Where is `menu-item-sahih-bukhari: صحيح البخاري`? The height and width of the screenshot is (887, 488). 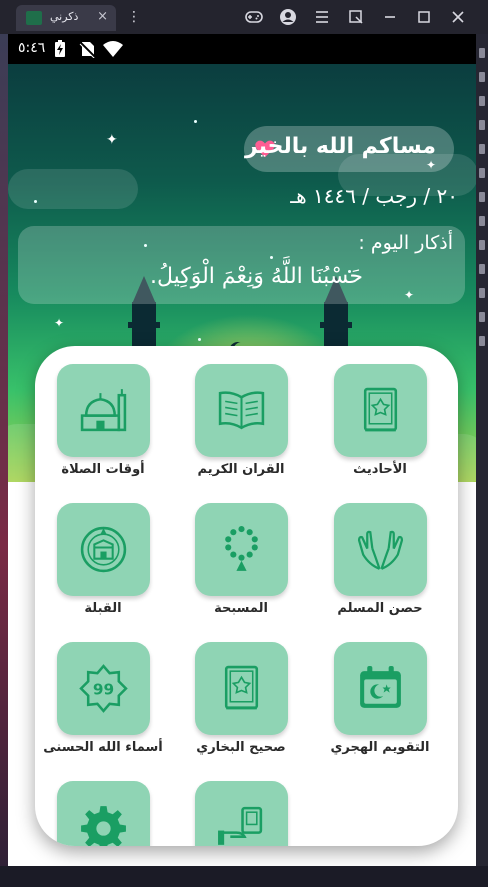
menu-item-sahih-bukhari: صحيح البخاري is located at coordinates (241, 707).